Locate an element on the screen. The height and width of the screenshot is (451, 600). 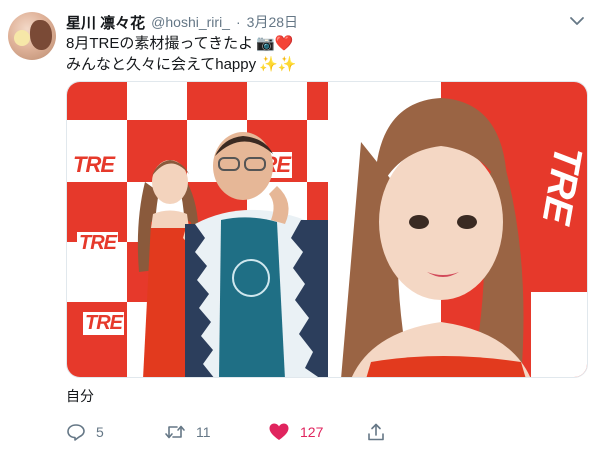
sparkles-emoji: ✨✨ is located at coordinates (278, 64).